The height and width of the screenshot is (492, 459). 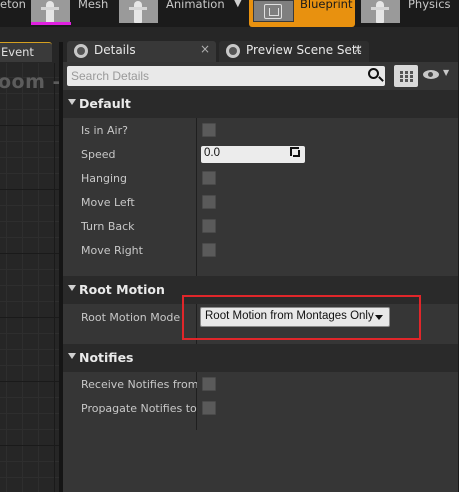 I want to click on mode-animation-button: Animation, so click(x=175, y=13).